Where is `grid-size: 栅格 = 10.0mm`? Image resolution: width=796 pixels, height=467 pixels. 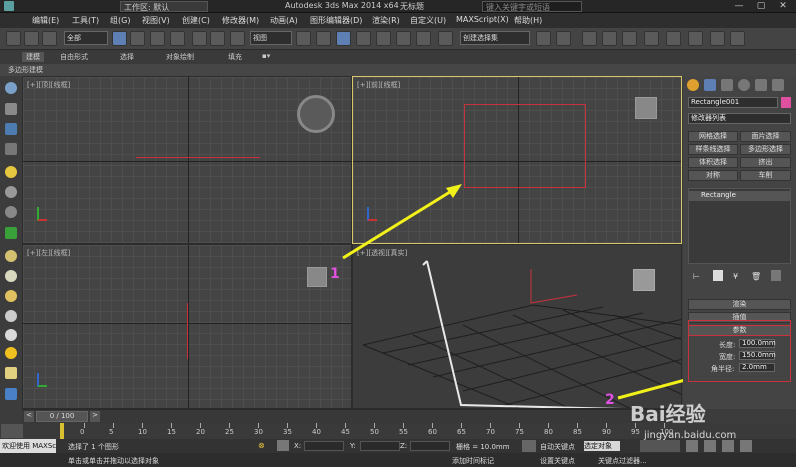
grid-size: 栅格 = 10.0mm is located at coordinates (483, 447).